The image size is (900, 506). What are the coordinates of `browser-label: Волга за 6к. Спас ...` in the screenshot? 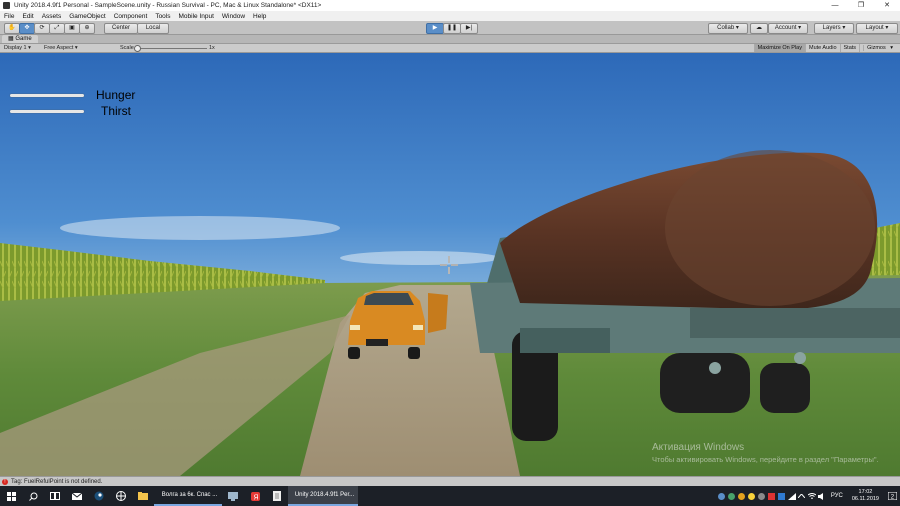 It's located at (189, 495).